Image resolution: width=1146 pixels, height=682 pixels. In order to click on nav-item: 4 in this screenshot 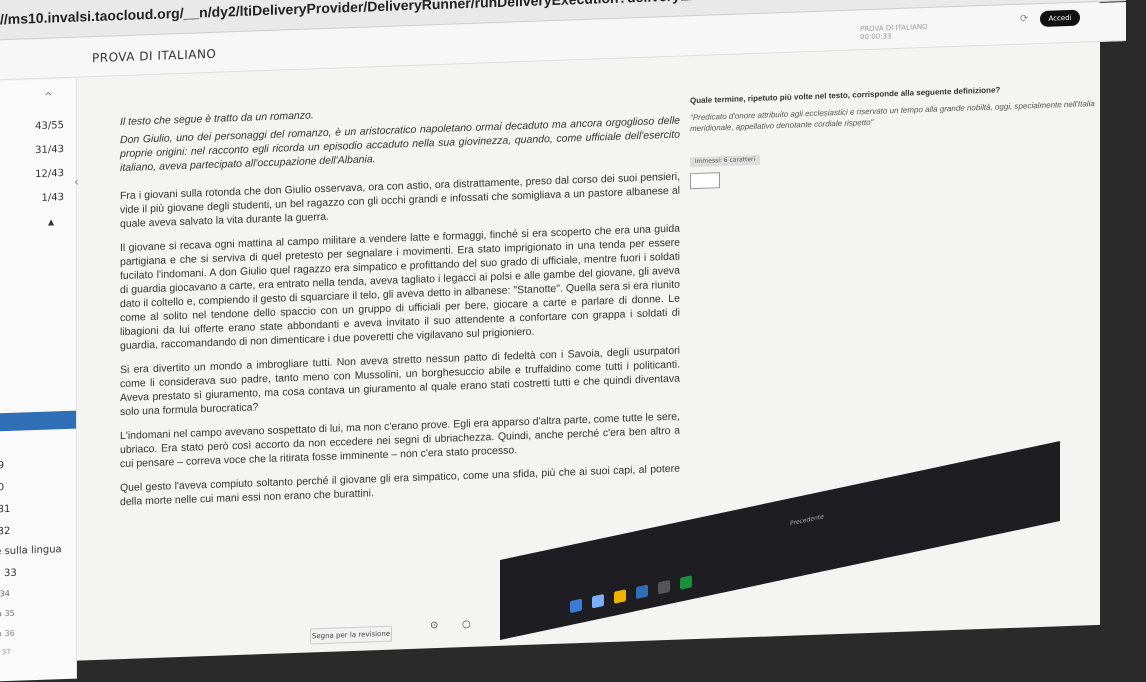, I will do `click(38, 329)`.